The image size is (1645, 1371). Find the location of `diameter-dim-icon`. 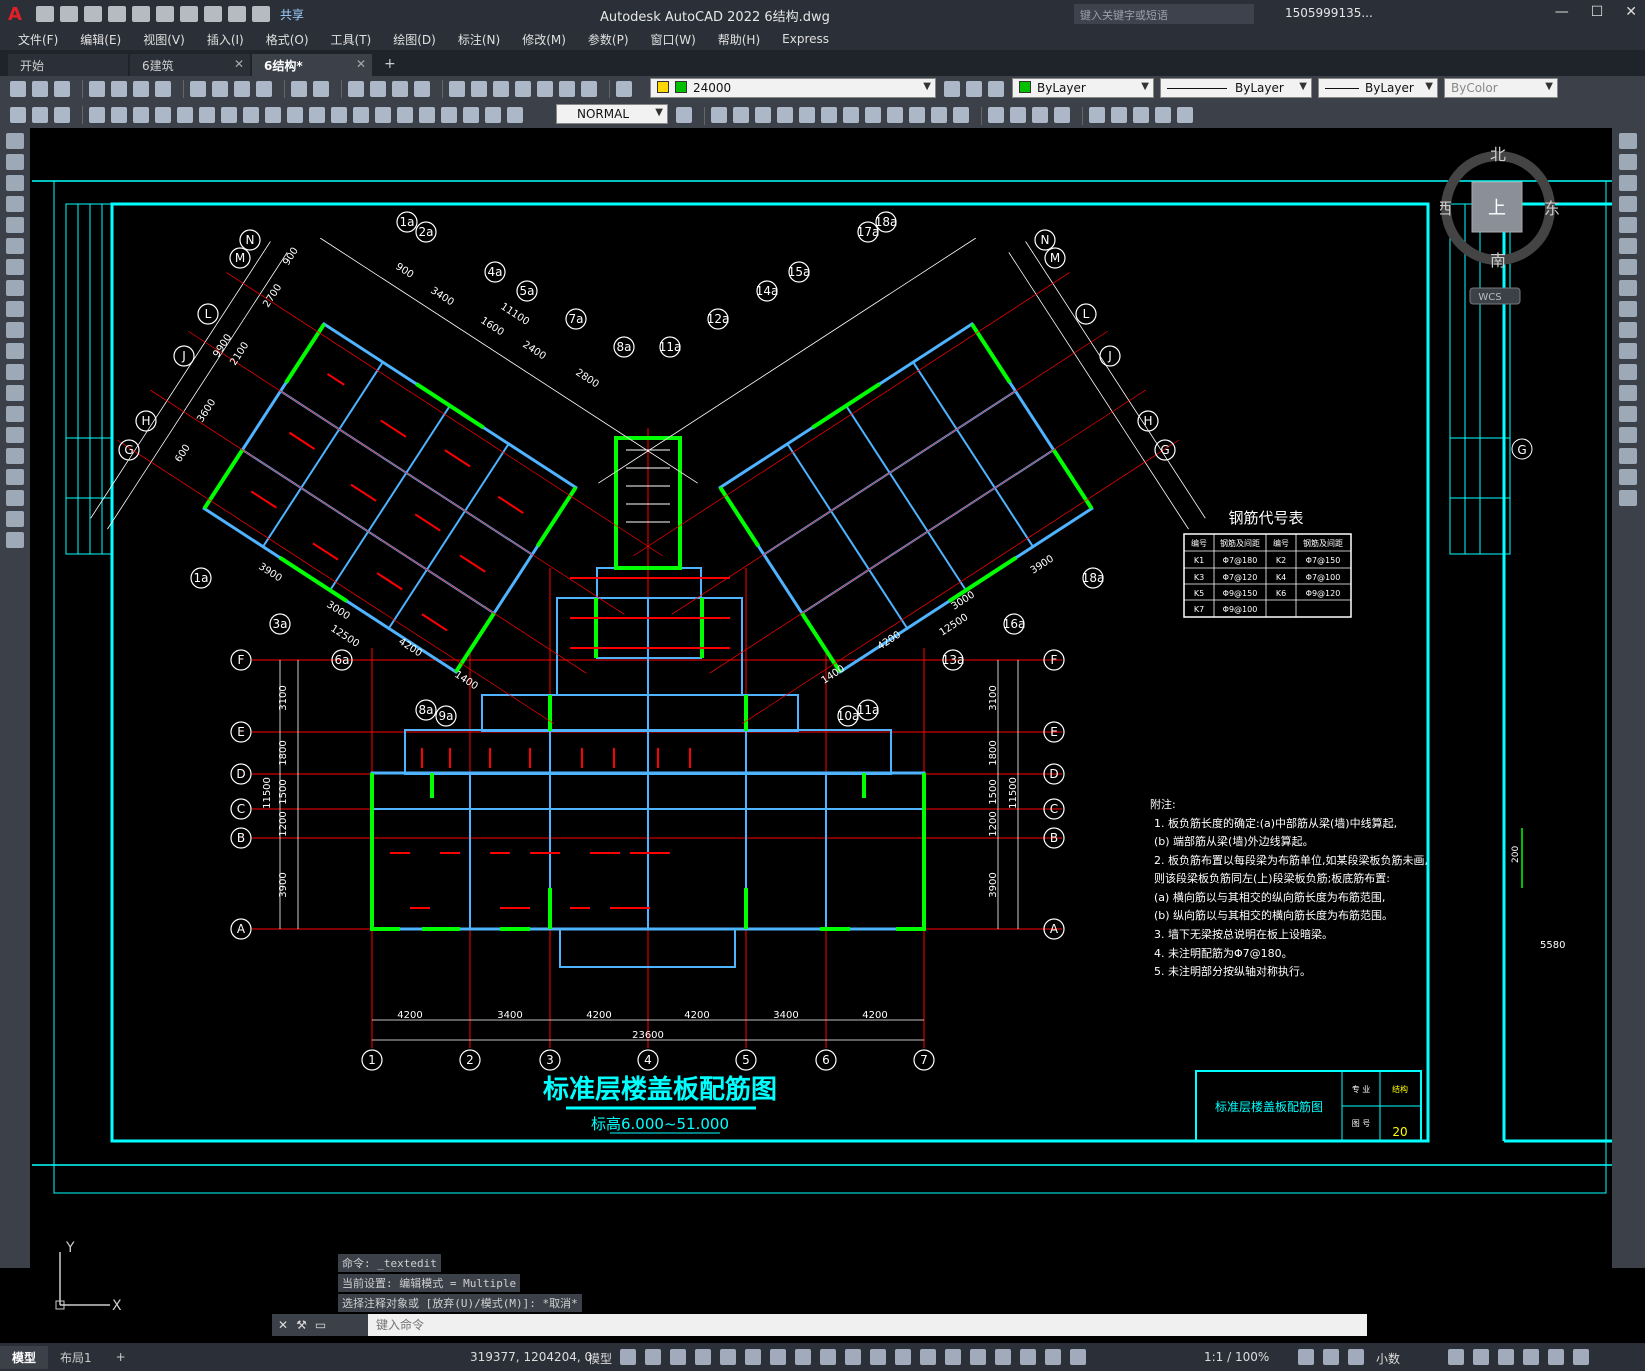

diameter-dim-icon is located at coordinates (229, 115).